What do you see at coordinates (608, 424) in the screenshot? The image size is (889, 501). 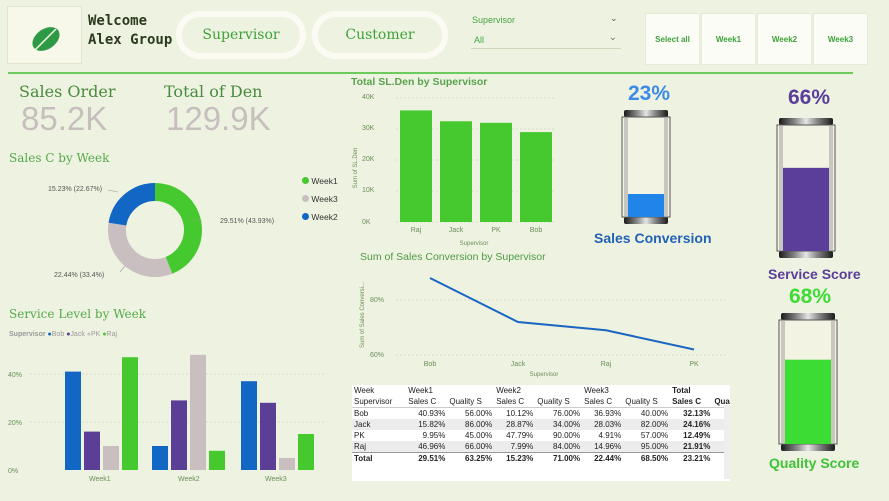 I see `table-cell: 28.03%` at bounding box center [608, 424].